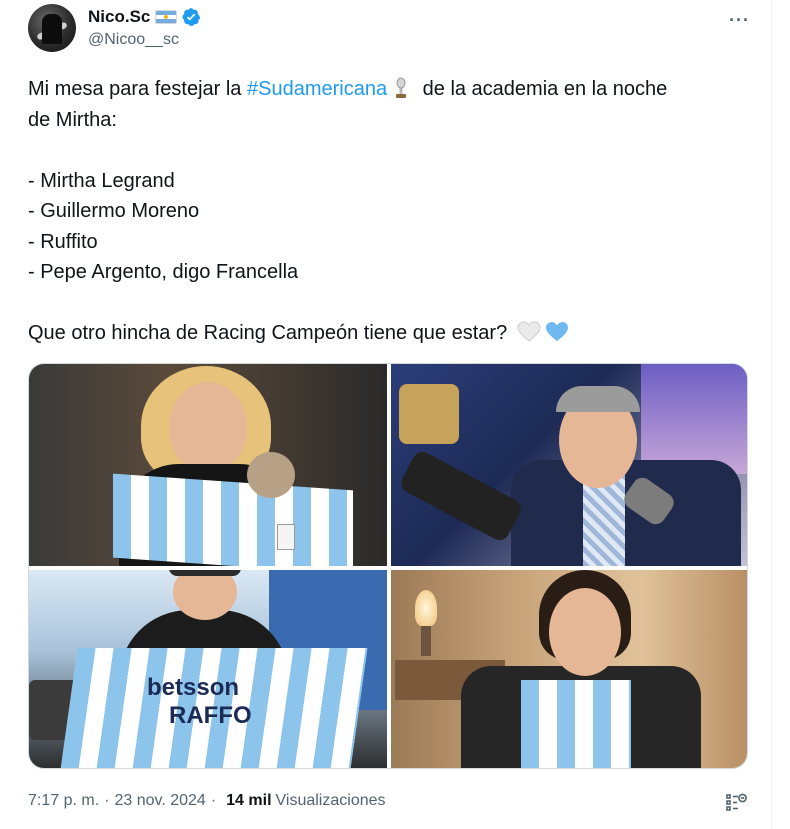 The height and width of the screenshot is (829, 790). Describe the element at coordinates (569, 465) in the screenshot. I see `moreno-microphone-photo` at that location.